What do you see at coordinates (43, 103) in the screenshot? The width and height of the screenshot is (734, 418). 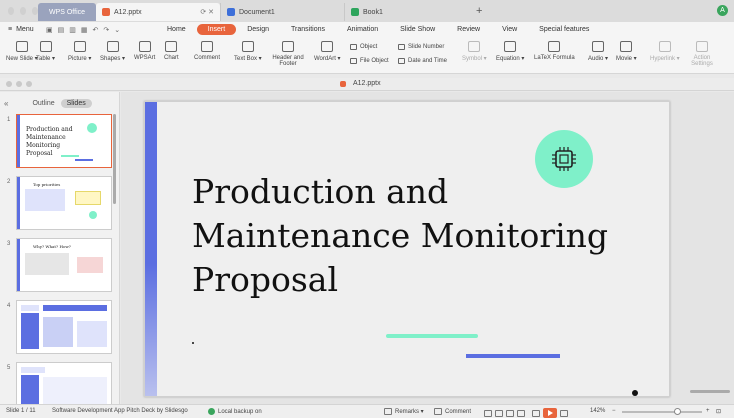 I see `tab-outline: Outline` at bounding box center [43, 103].